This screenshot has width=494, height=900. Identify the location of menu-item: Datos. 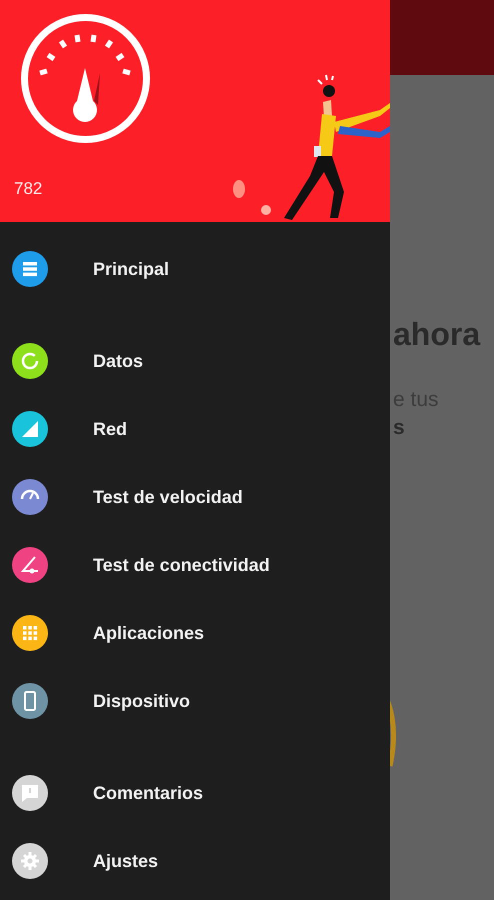
(195, 361).